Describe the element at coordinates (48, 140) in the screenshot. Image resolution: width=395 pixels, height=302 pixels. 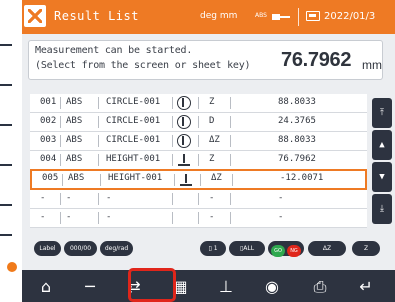
I see `row-number: 003` at that location.